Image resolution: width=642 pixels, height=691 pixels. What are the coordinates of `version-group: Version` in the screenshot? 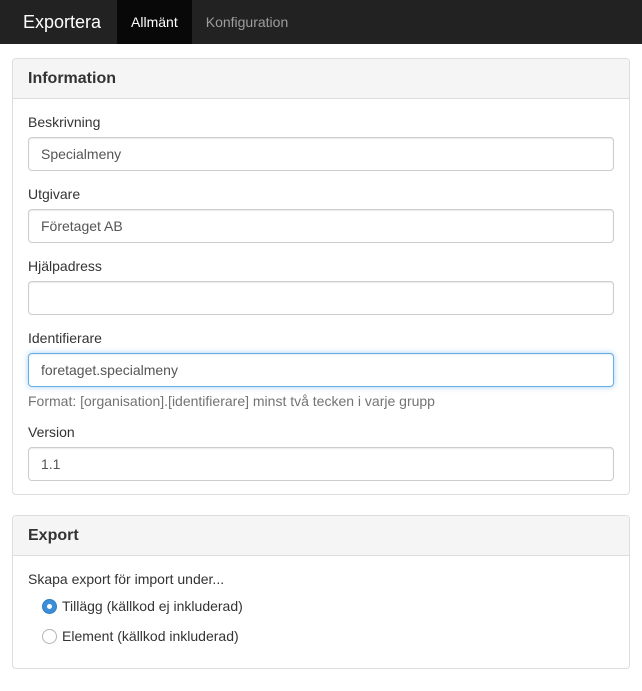 It's located at (321, 452).